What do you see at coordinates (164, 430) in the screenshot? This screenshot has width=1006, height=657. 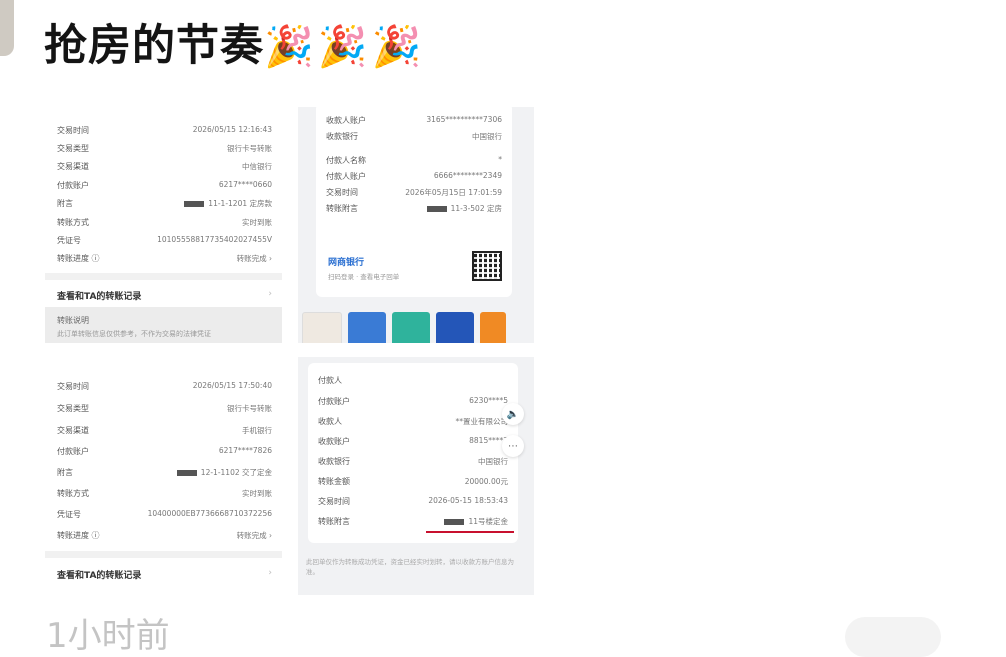 I see `detail-row: 交易渠道 手机银行` at bounding box center [164, 430].